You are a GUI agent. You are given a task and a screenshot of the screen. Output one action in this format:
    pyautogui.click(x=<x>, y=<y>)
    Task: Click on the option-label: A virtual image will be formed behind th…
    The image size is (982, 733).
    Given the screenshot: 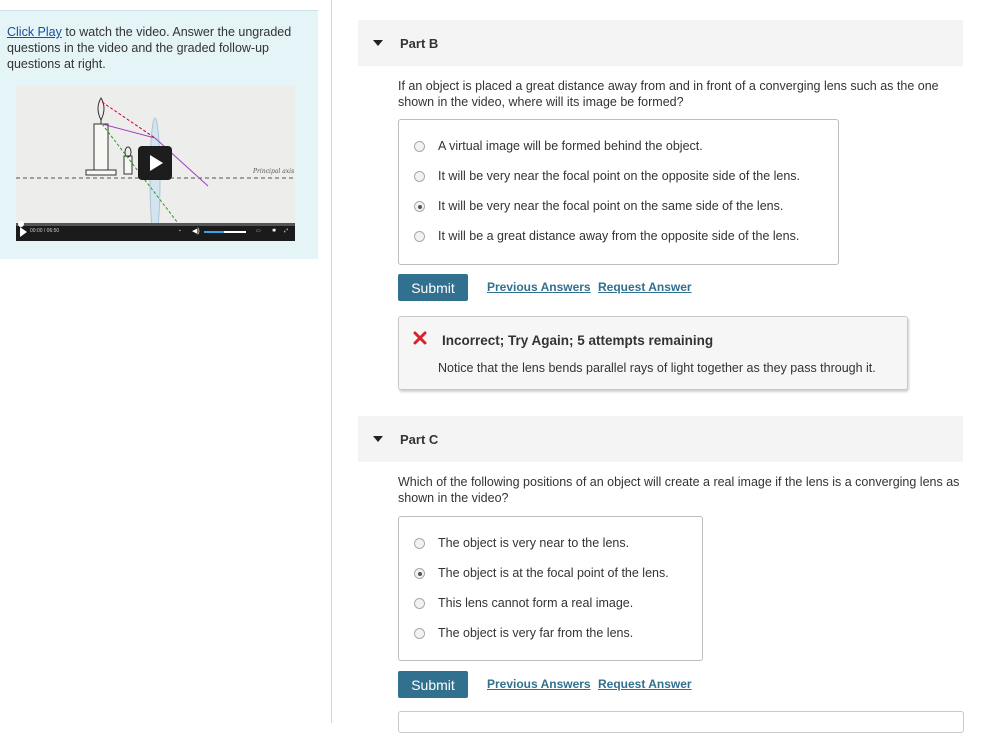 What is the action you would take?
    pyautogui.click(x=570, y=146)
    